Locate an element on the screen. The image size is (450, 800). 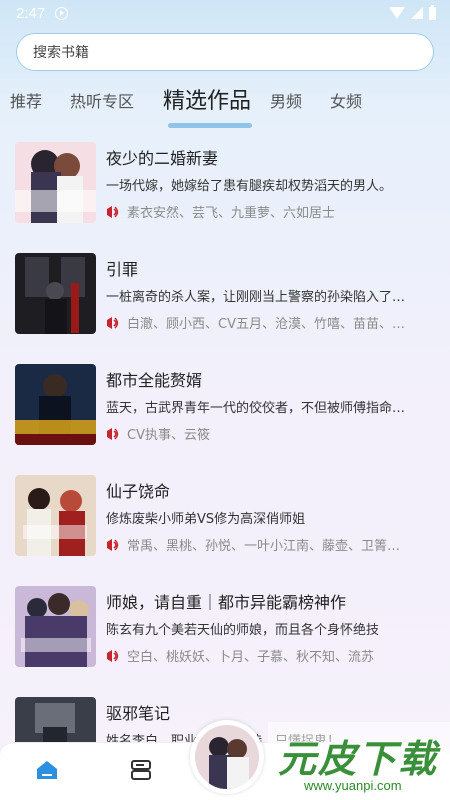
book-description: 修炼废柴小师弟VS修为高深俏师姐 is located at coordinates (206, 519).